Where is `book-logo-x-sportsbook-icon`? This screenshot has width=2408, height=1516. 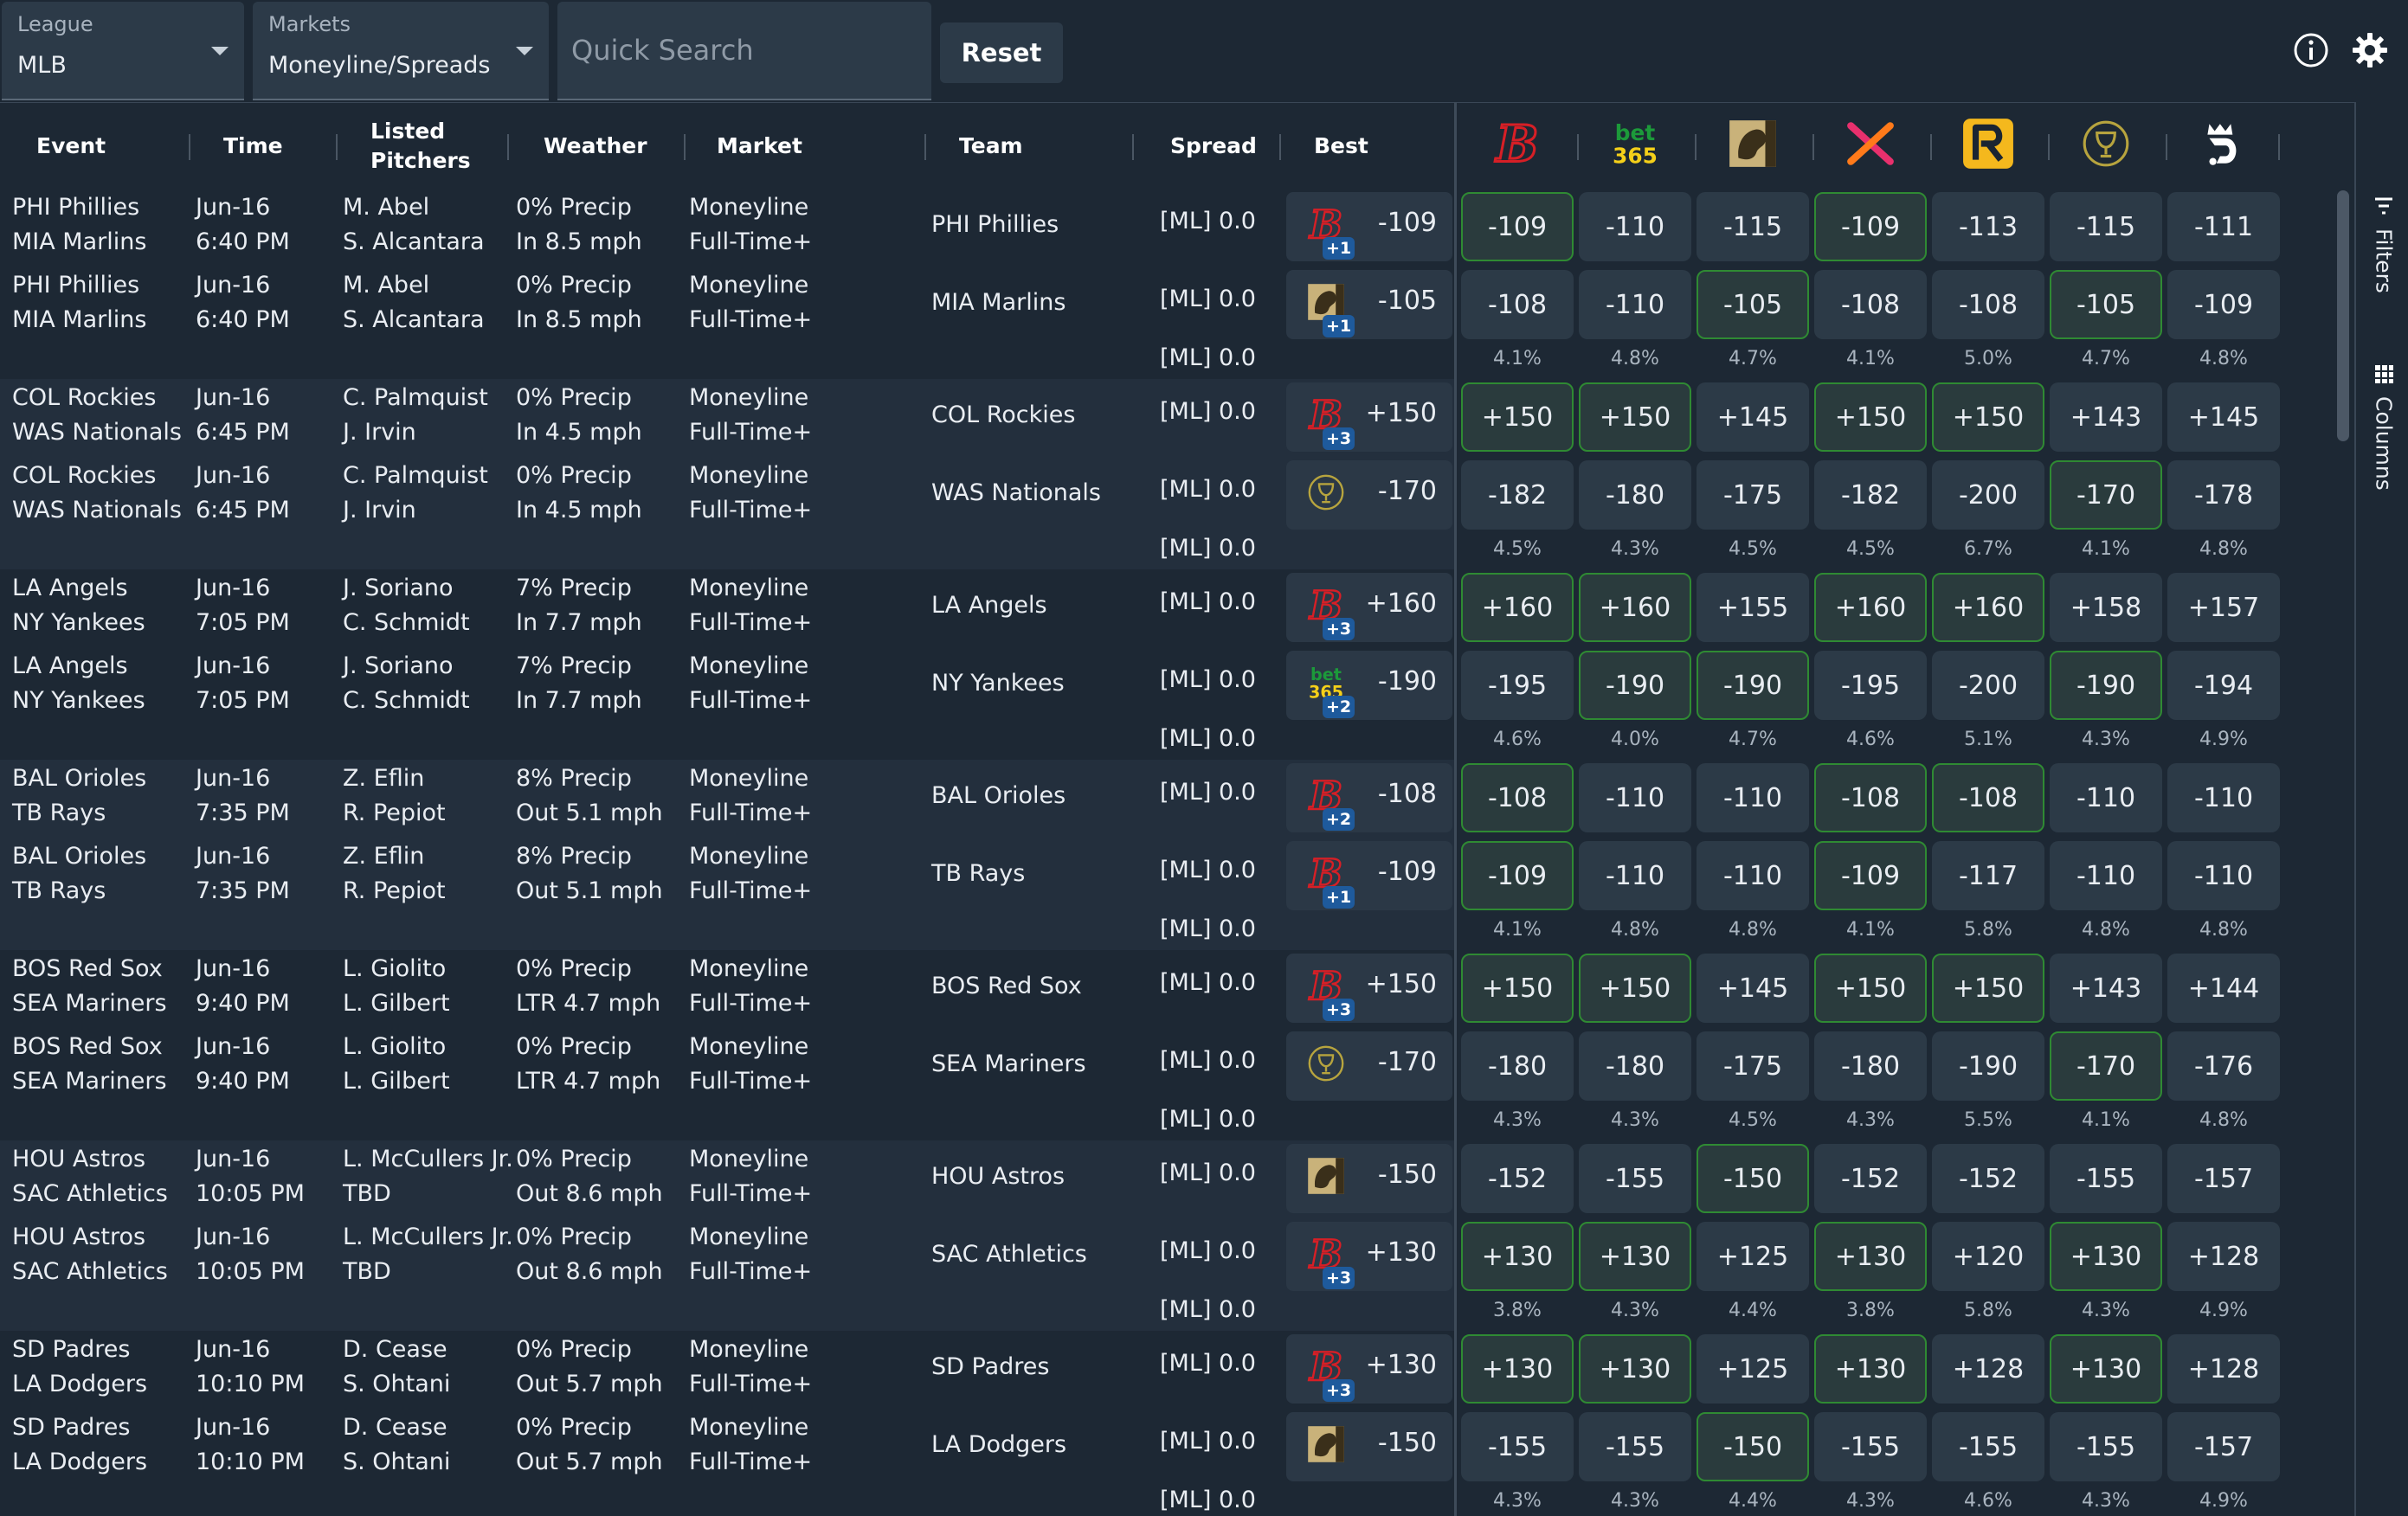 book-logo-x-sportsbook-icon is located at coordinates (1871, 144).